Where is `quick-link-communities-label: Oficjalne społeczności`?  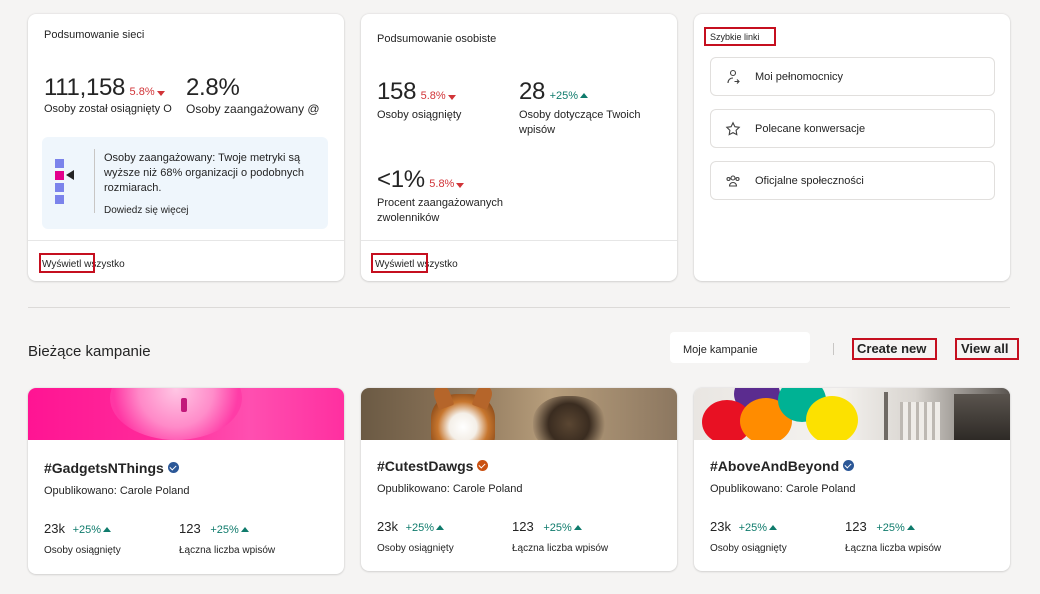 quick-link-communities-label: Oficjalne społeczności is located at coordinates (809, 180).